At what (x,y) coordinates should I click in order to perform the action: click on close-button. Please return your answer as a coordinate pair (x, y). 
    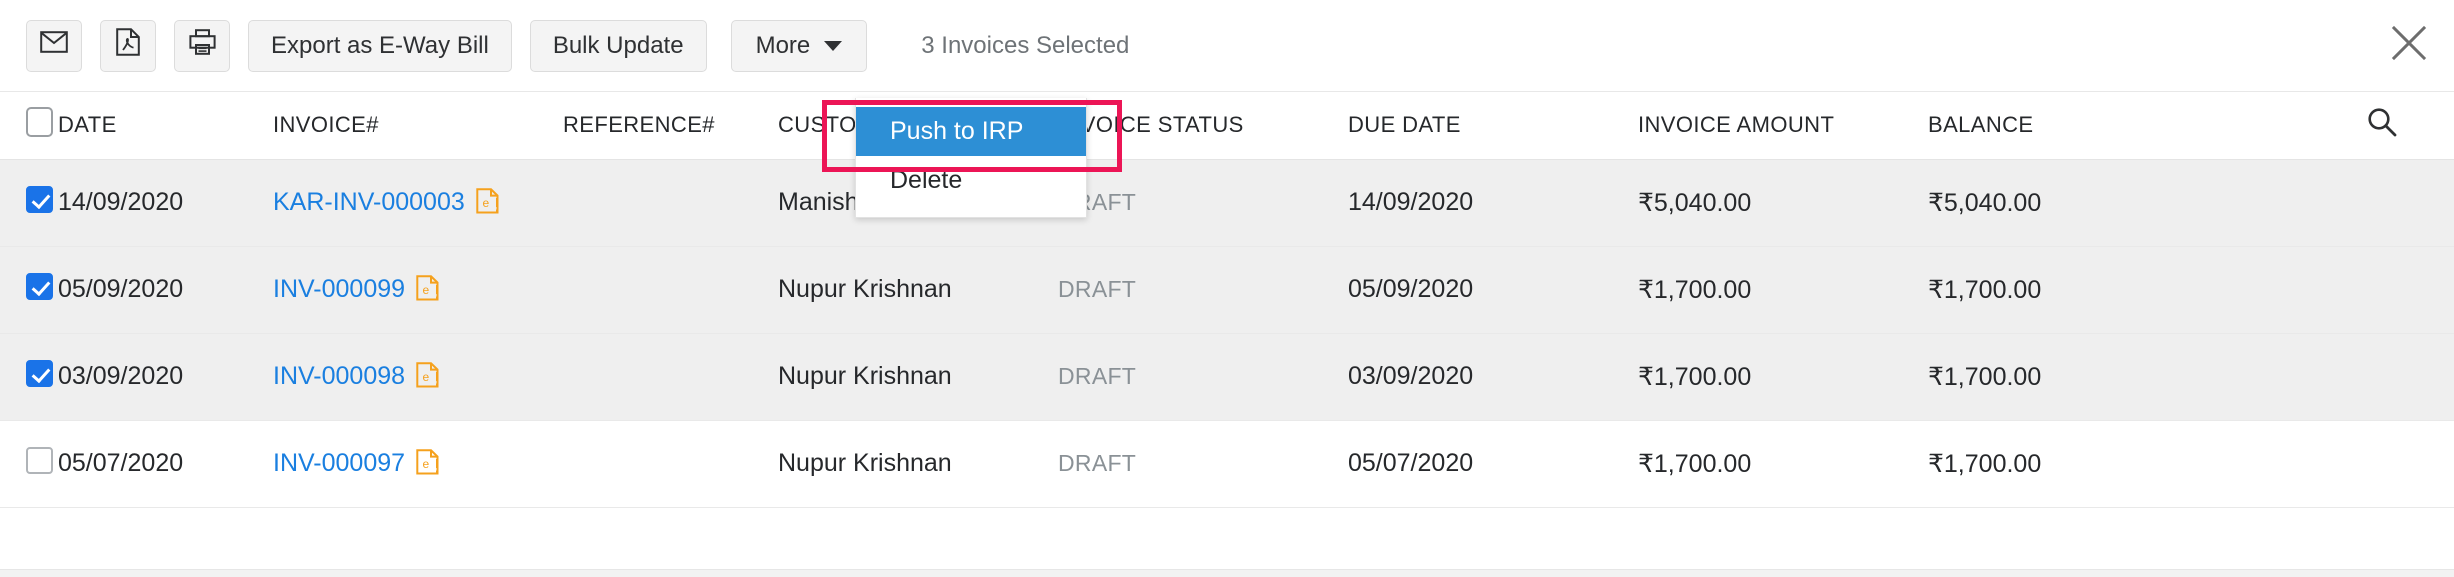
    Looking at the image, I should click on (2409, 46).